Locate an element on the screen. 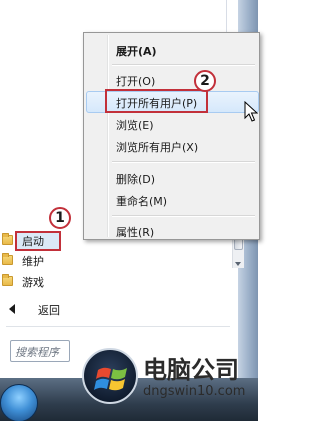 The height and width of the screenshot is (421, 320). windows-flag-logo is located at coordinates (110, 376).